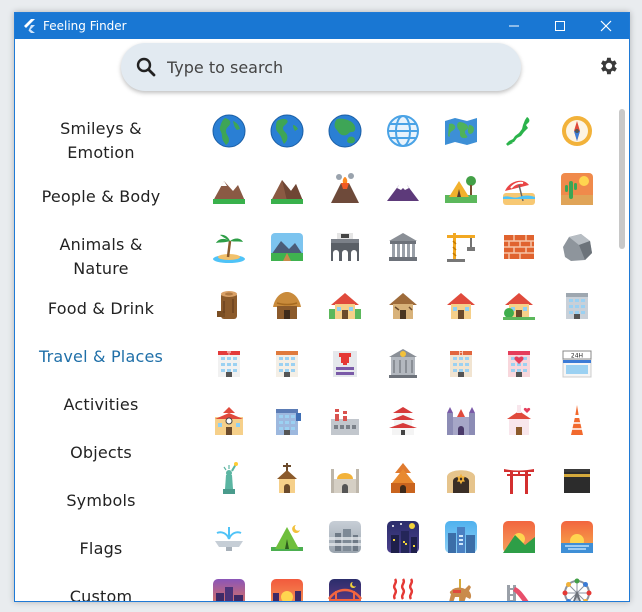 This screenshot has height=612, width=642. I want to click on title-bar: Feeling Finder, so click(322, 26).